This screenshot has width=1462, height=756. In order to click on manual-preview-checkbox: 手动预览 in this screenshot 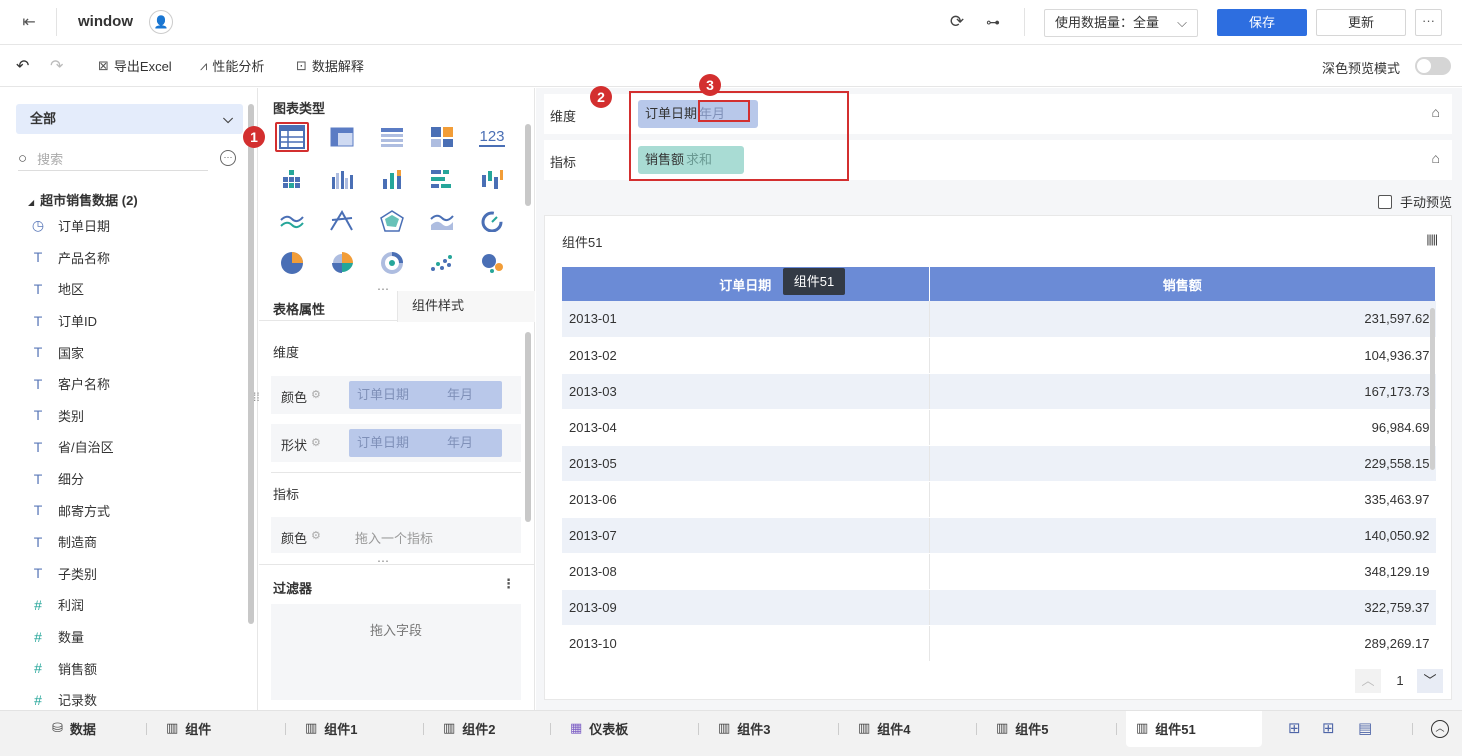, I will do `click(1415, 201)`.